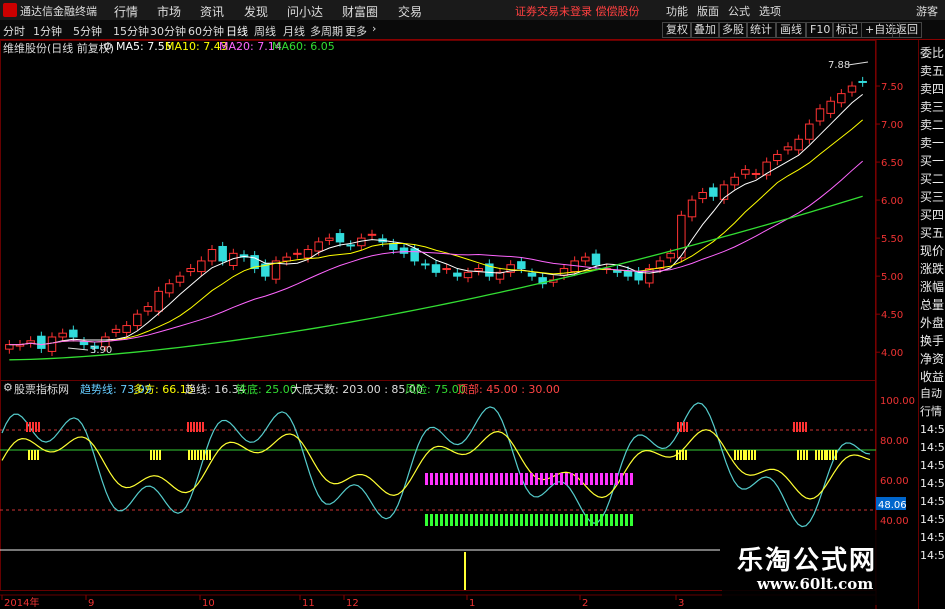 The width and height of the screenshot is (945, 609). What do you see at coordinates (168, 31) in the screenshot?
I see `period-30min: 30分钟` at bounding box center [168, 31].